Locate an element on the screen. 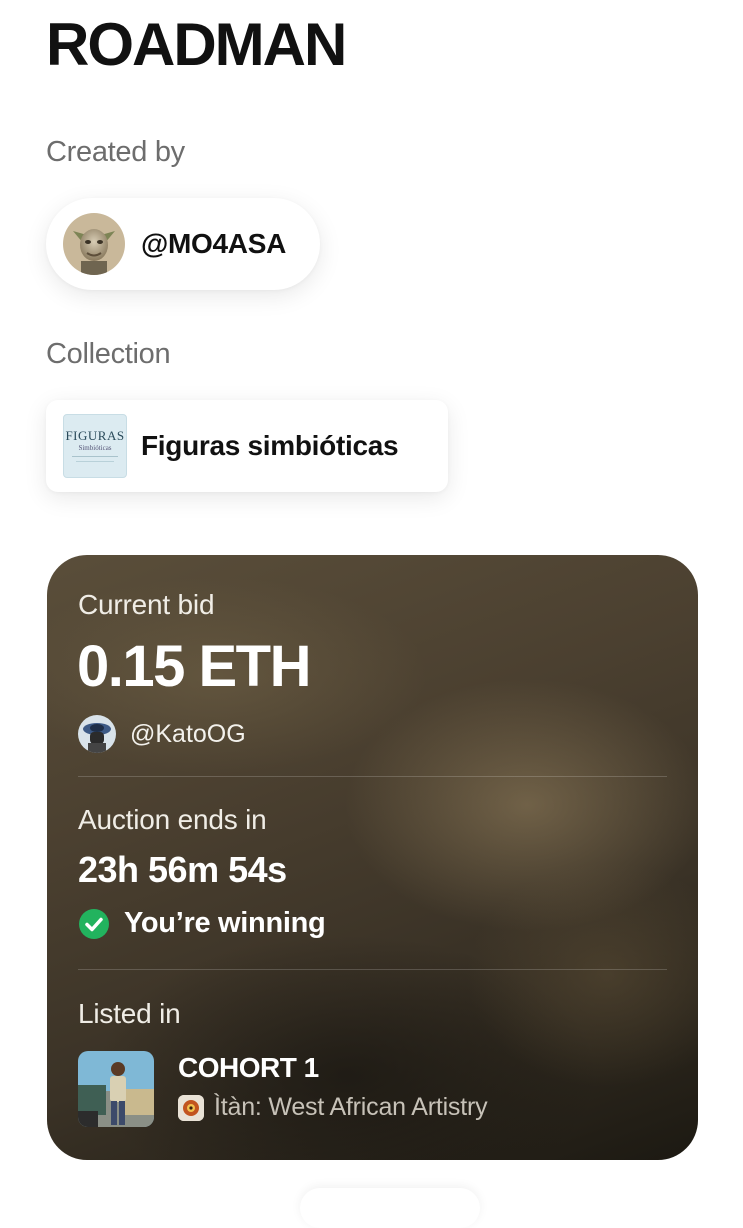 Image resolution: width=743 pixels, height=1228 pixels. collection-thumbnail: FIGURAS Simbióticas is located at coordinates (95, 446).